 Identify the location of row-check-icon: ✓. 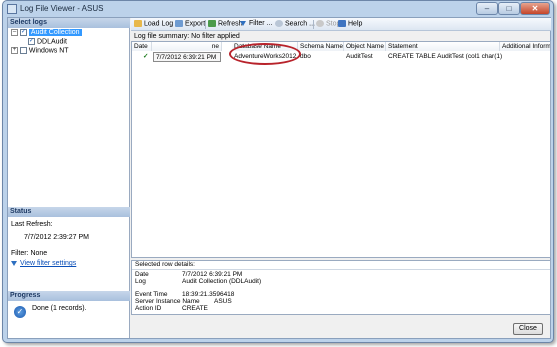
(146, 56).